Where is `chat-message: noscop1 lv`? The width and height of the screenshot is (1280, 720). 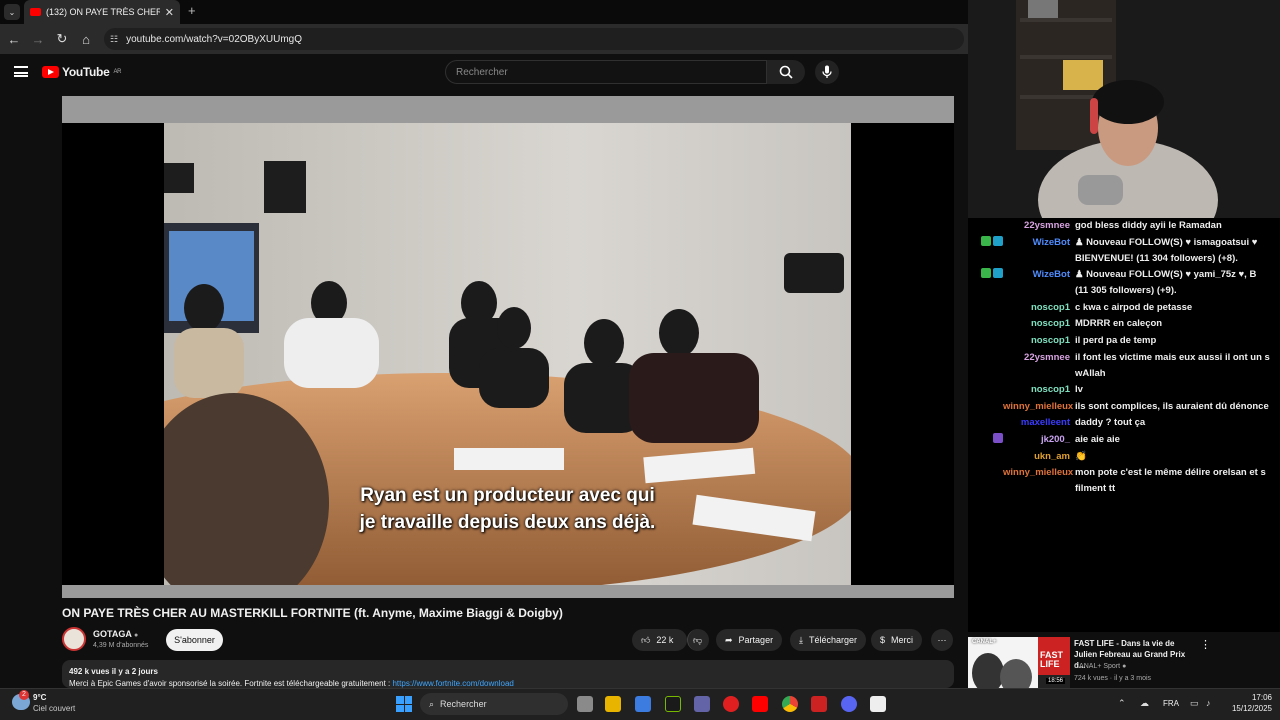
chat-message: noscop1 lv is located at coordinates (1124, 390).